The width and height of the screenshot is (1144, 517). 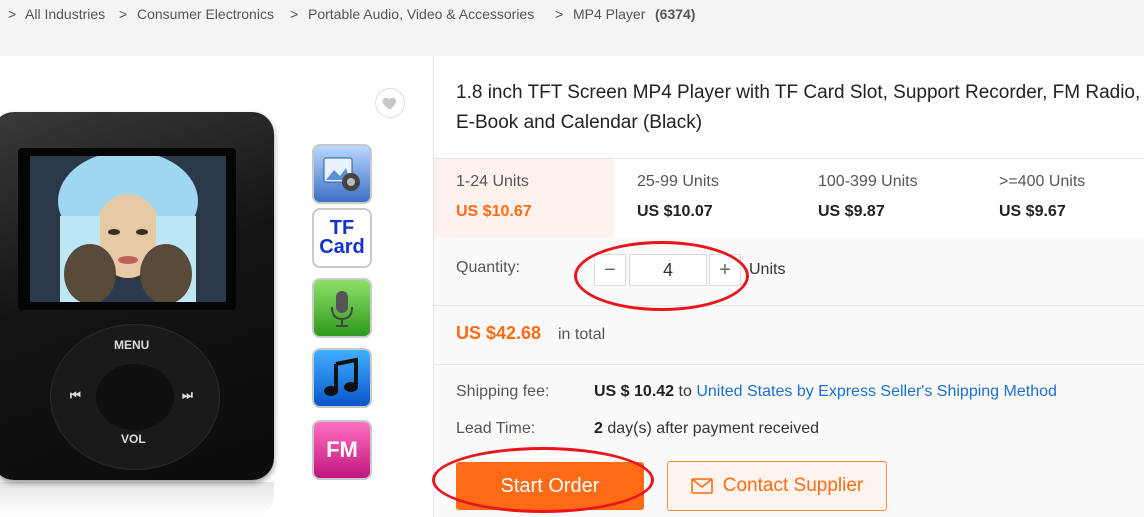 What do you see at coordinates (598, 428) in the screenshot?
I see `lead-time-days: 2` at bounding box center [598, 428].